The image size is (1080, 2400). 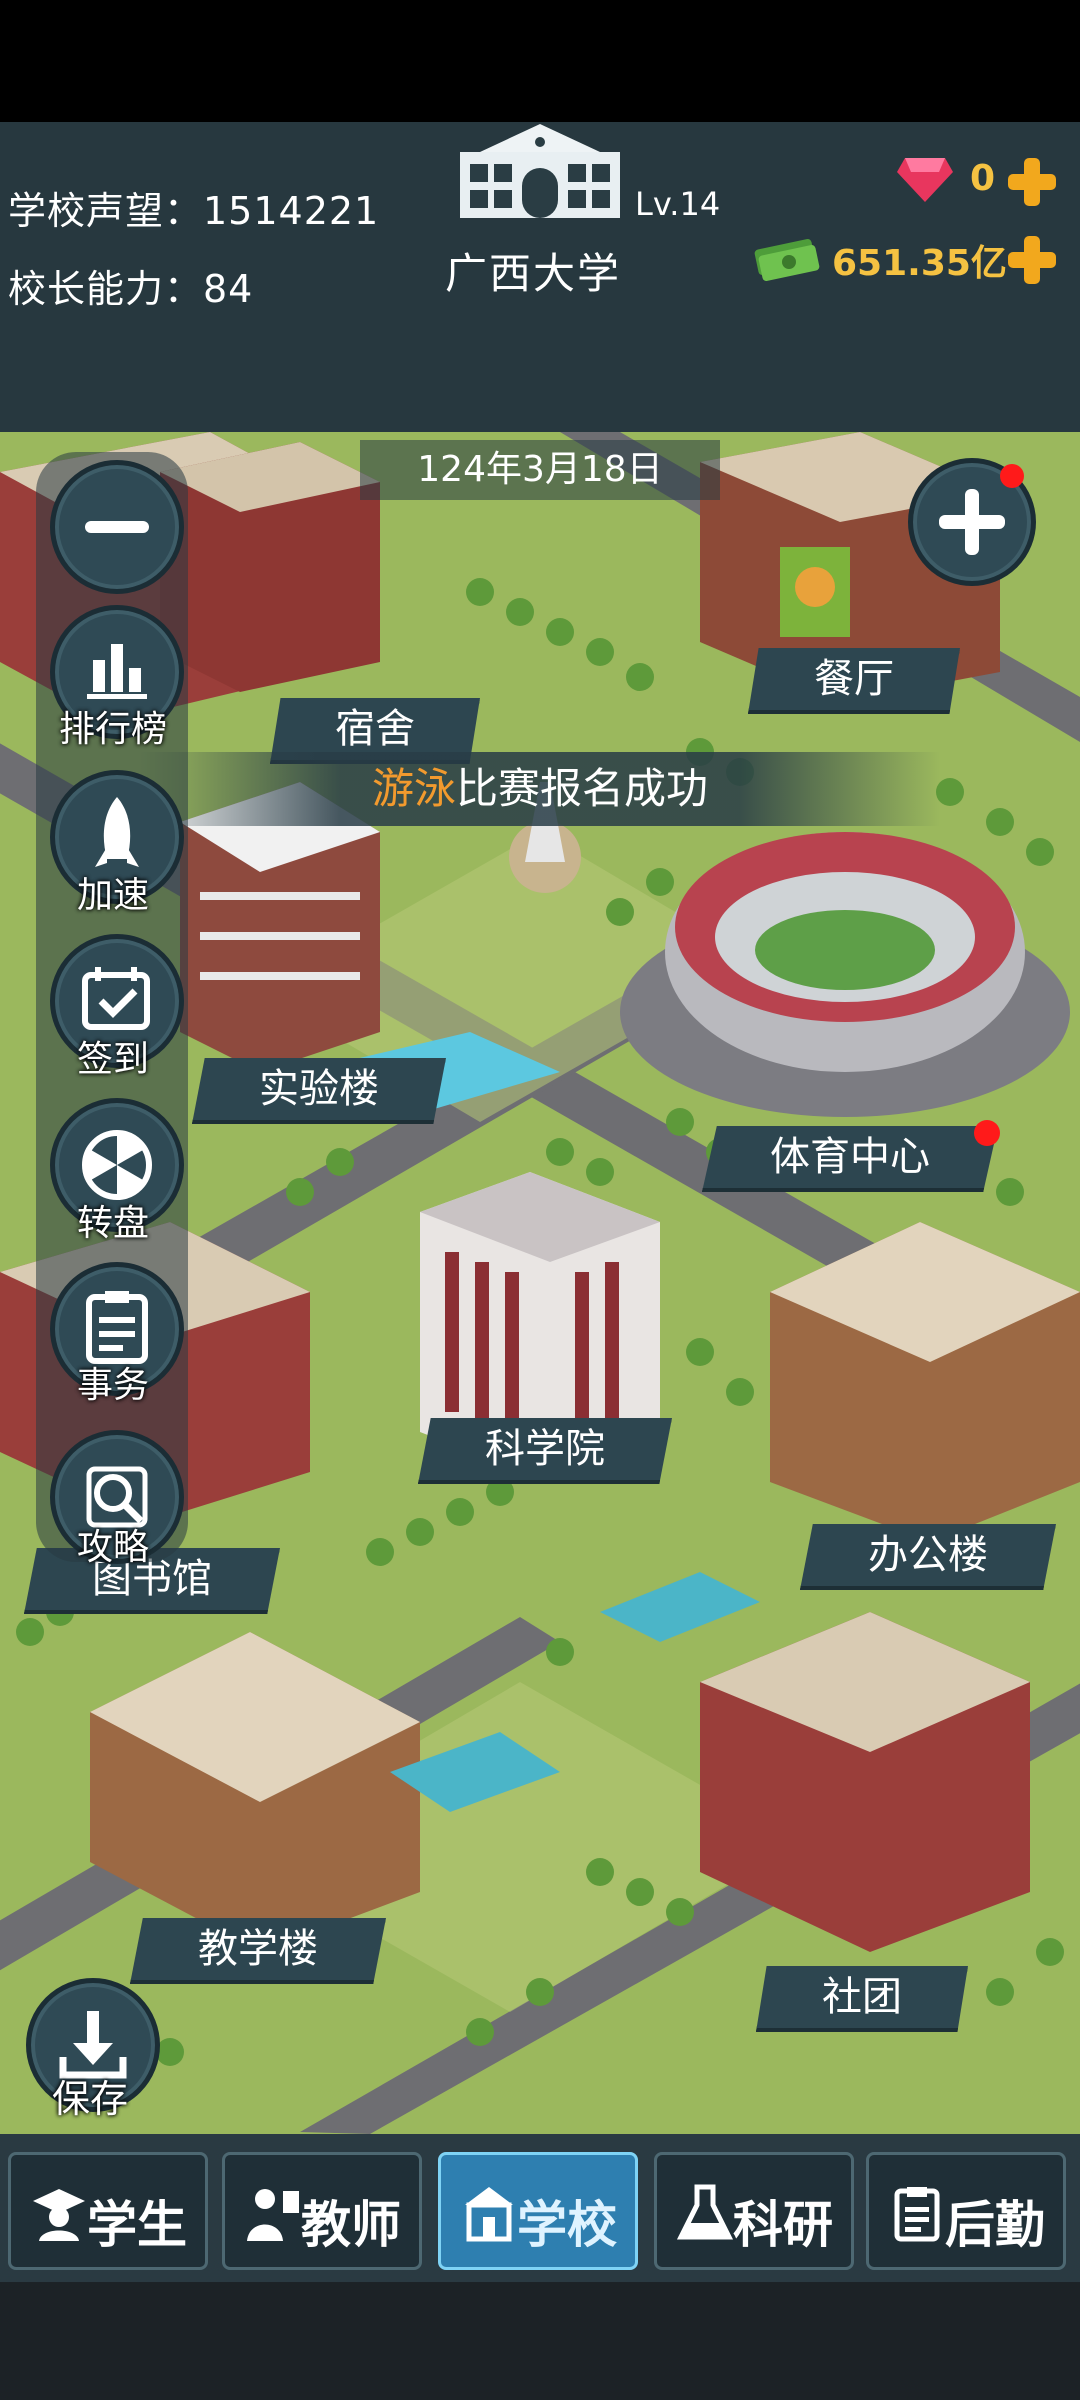 What do you see at coordinates (983, 178) in the screenshot?
I see `gem-count: 0` at bounding box center [983, 178].